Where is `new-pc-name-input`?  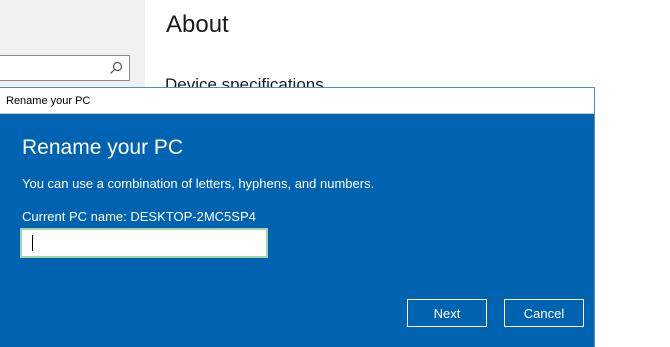
new-pc-name-input is located at coordinates (144, 243).